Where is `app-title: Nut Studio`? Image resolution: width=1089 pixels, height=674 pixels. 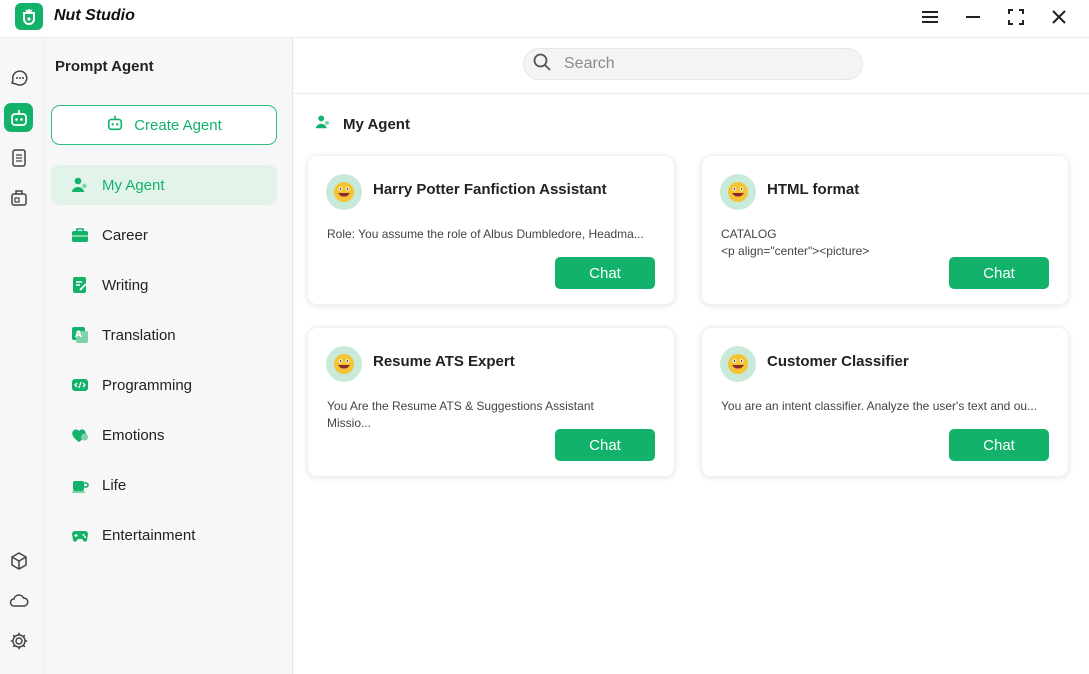 app-title: Nut Studio is located at coordinates (94, 15).